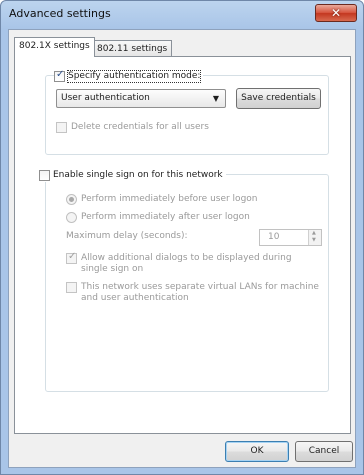 This screenshot has height=475, width=364. I want to click on before-logon-row: Perform immediately before user logon, so click(162, 199).